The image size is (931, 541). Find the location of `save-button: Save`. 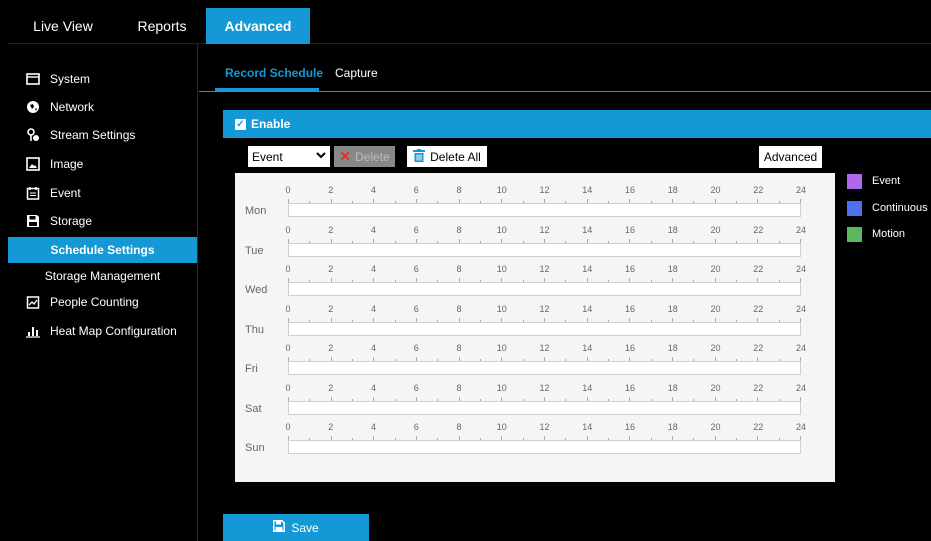

save-button: Save is located at coordinates (296, 527).